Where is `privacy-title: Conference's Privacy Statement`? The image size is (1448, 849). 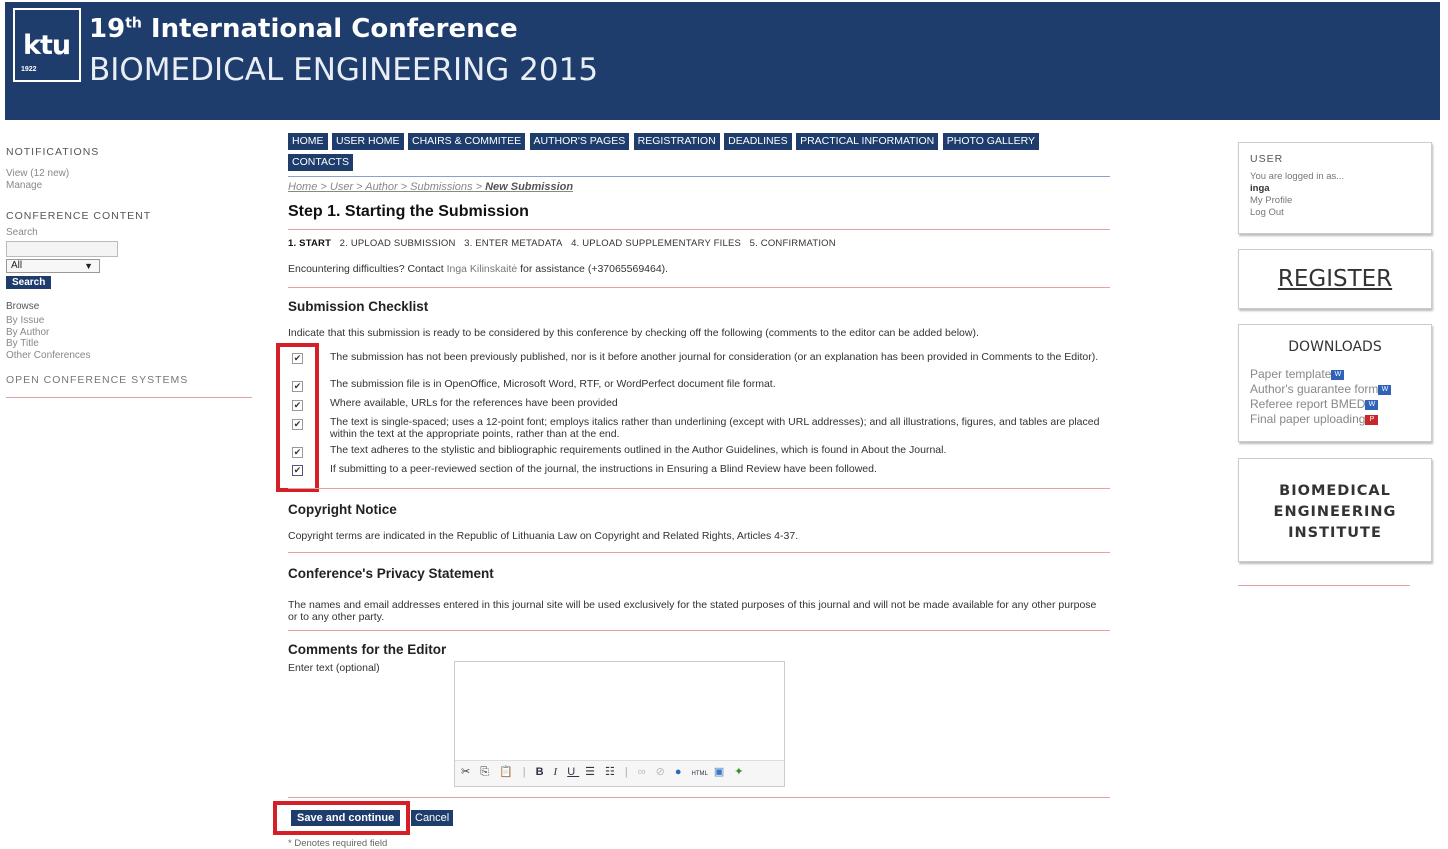
privacy-title: Conference's Privacy Statement is located at coordinates (391, 573).